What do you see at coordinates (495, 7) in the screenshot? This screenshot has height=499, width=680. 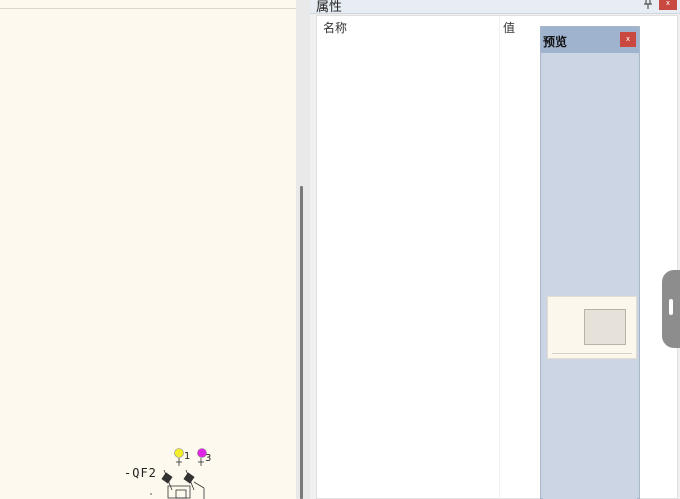 I see `panel-header: 属性 x` at bounding box center [495, 7].